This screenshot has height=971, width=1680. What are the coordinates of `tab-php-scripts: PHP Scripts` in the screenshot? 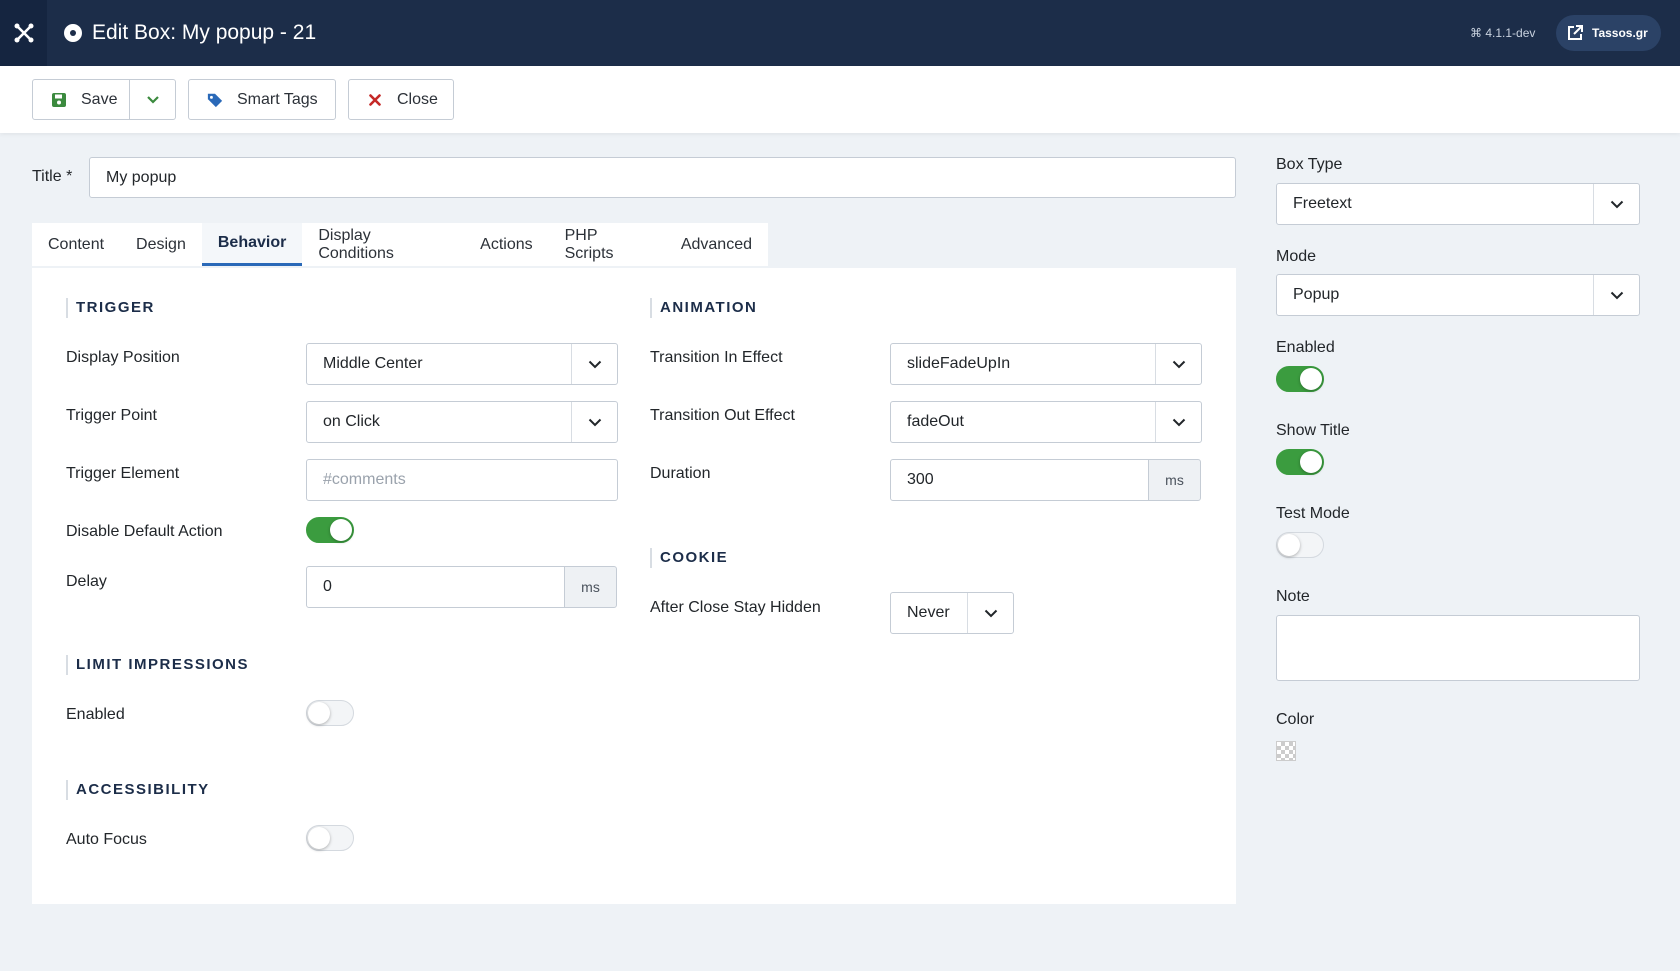 It's located at (607, 244).